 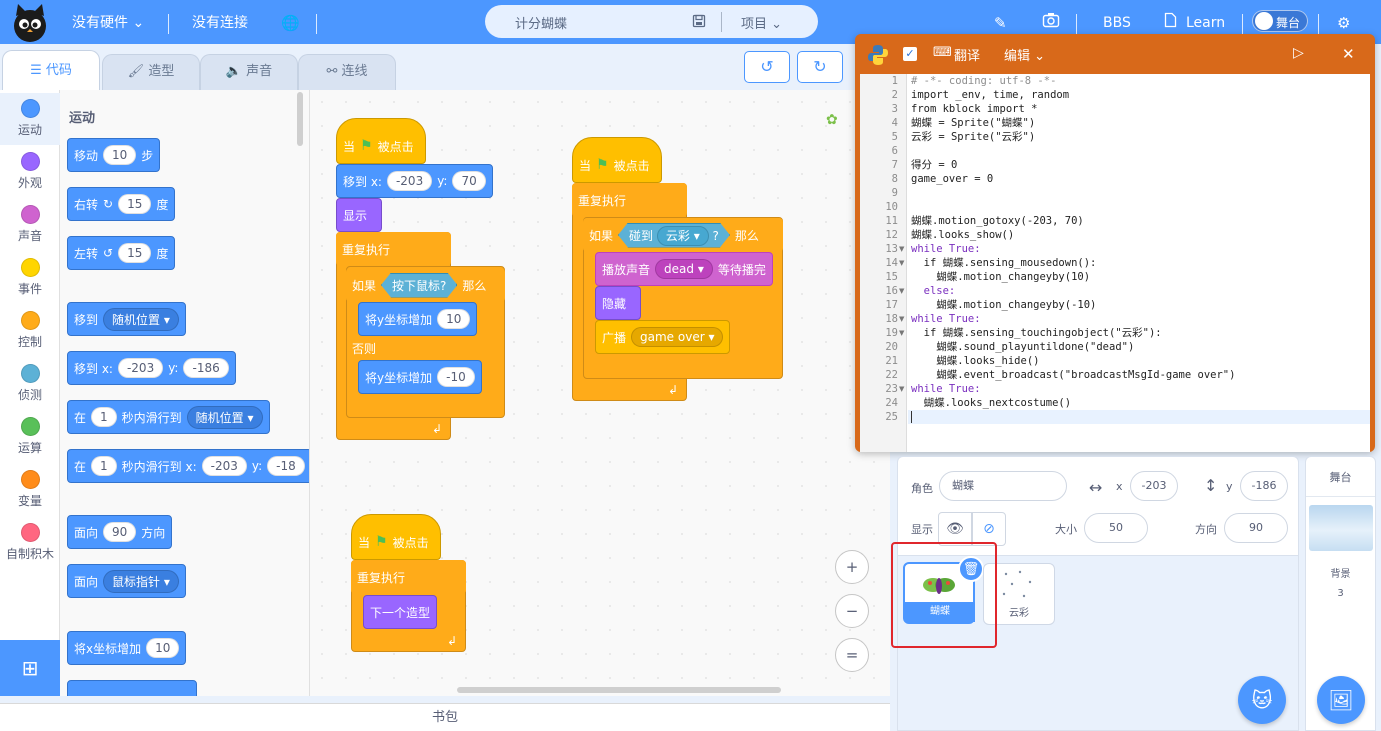 What do you see at coordinates (852, 655) in the screenshot?
I see `zoom-reset-button: =` at bounding box center [852, 655].